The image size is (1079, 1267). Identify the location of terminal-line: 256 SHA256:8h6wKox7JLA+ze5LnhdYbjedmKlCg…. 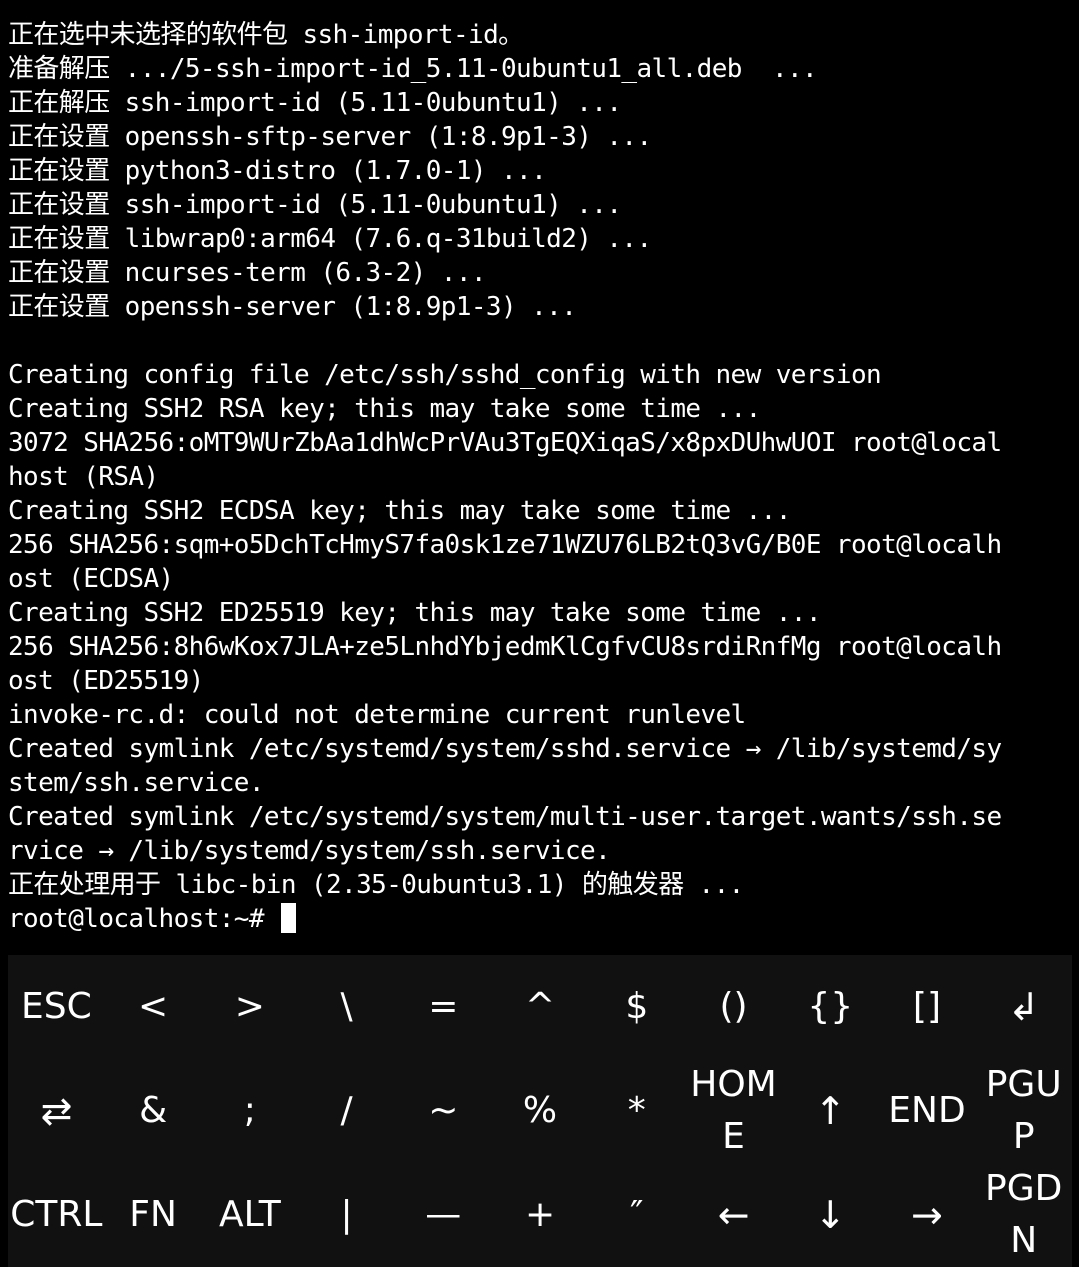
(505, 647).